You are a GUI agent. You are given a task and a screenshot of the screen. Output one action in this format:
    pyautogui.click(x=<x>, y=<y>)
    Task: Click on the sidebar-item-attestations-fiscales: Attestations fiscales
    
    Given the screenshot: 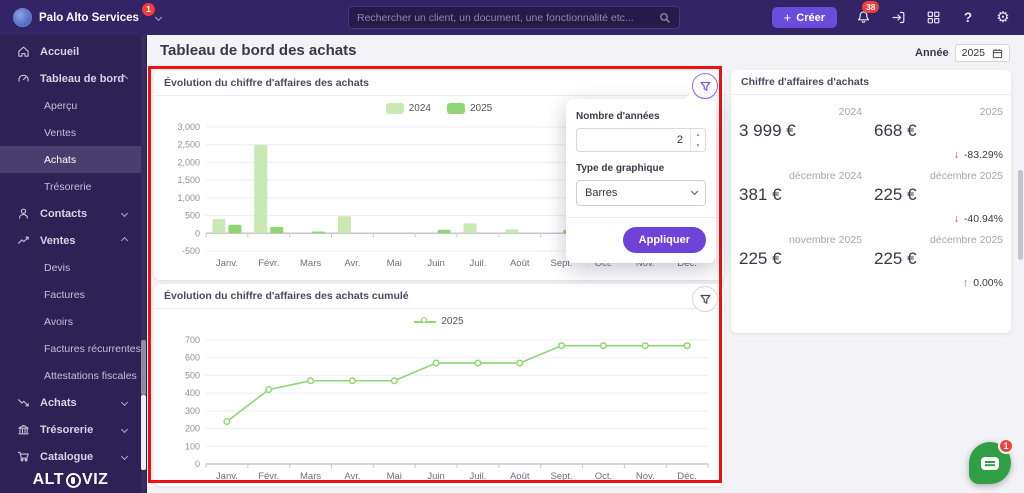 What is the action you would take?
    pyautogui.click(x=70, y=375)
    